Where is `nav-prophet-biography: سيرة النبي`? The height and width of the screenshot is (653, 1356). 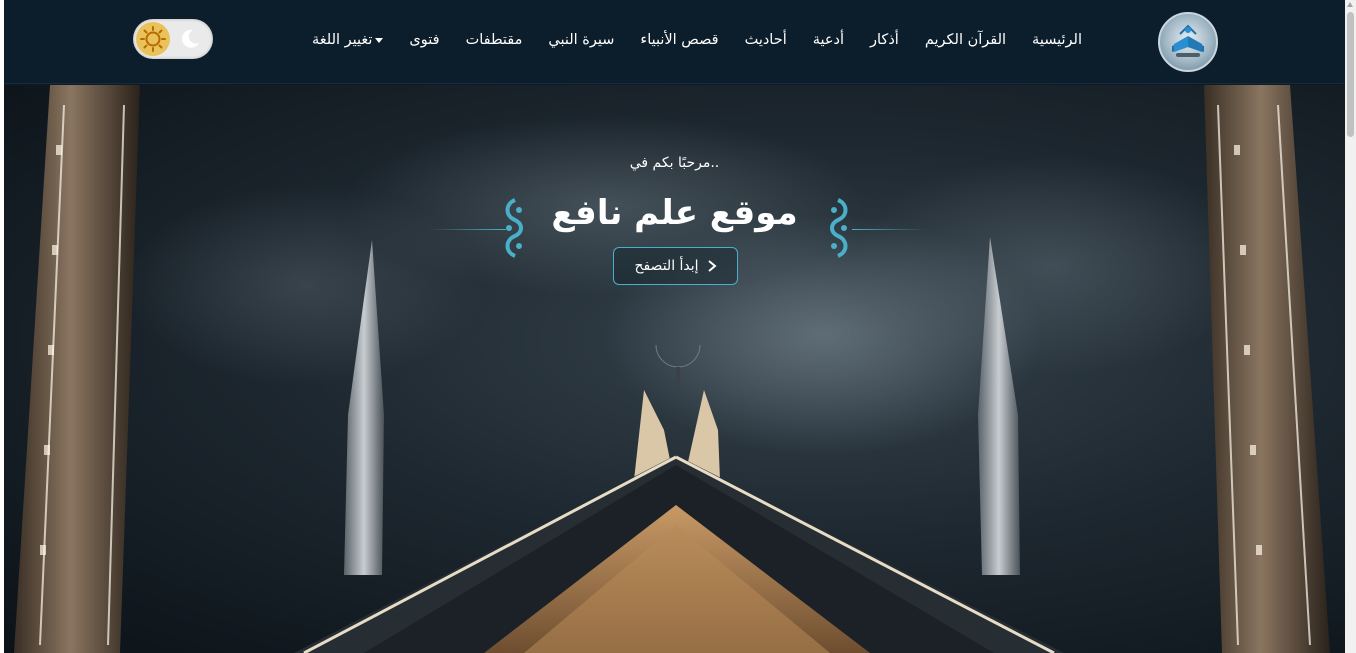 nav-prophet-biography: سيرة النبي is located at coordinates (581, 40).